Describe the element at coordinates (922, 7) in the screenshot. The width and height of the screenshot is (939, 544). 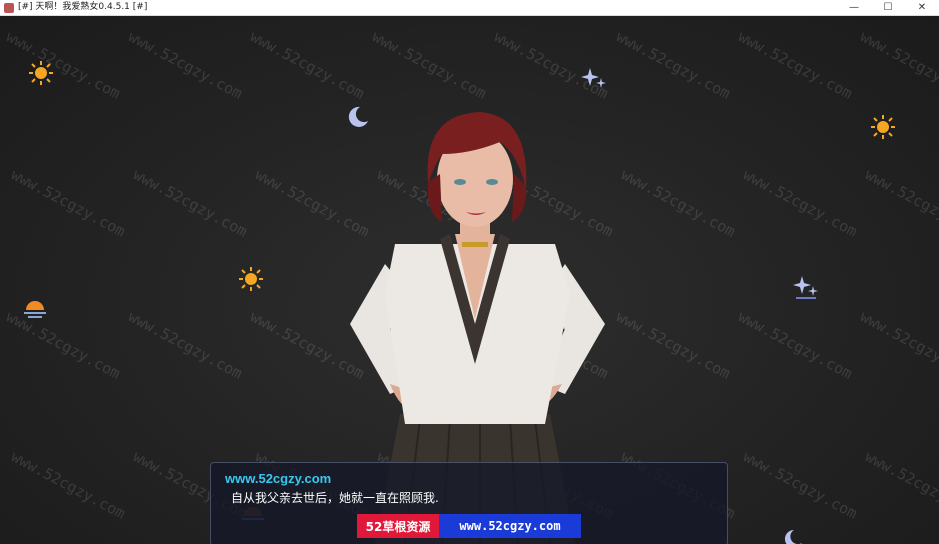
I see `close-button: ✕` at that location.